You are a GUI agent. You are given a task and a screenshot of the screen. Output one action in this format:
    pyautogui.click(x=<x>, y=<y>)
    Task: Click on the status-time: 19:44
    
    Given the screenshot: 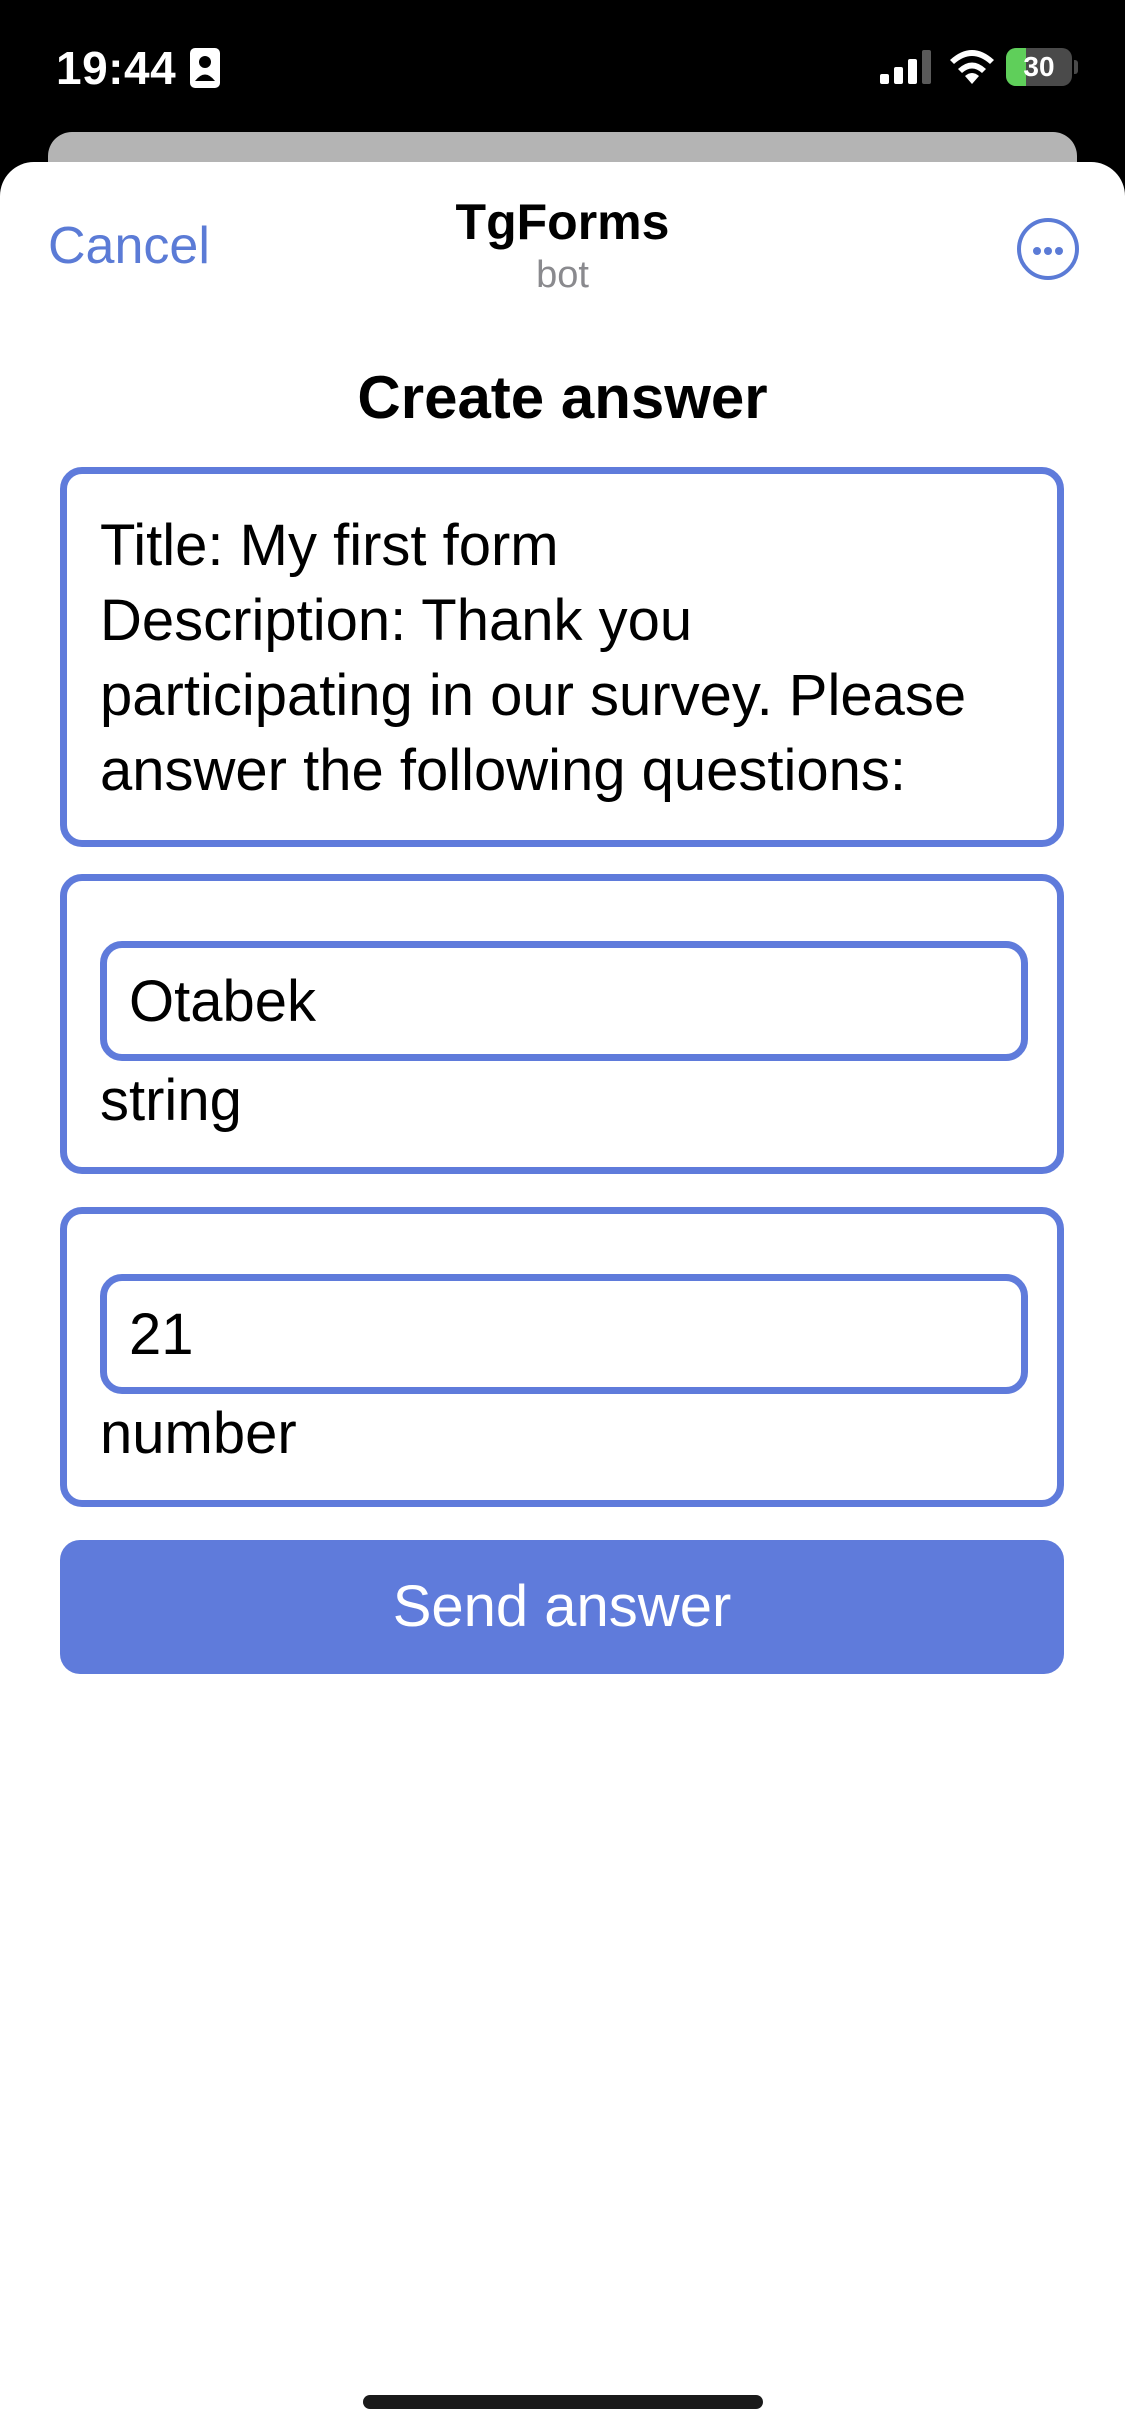 What is the action you would take?
    pyautogui.click(x=116, y=68)
    